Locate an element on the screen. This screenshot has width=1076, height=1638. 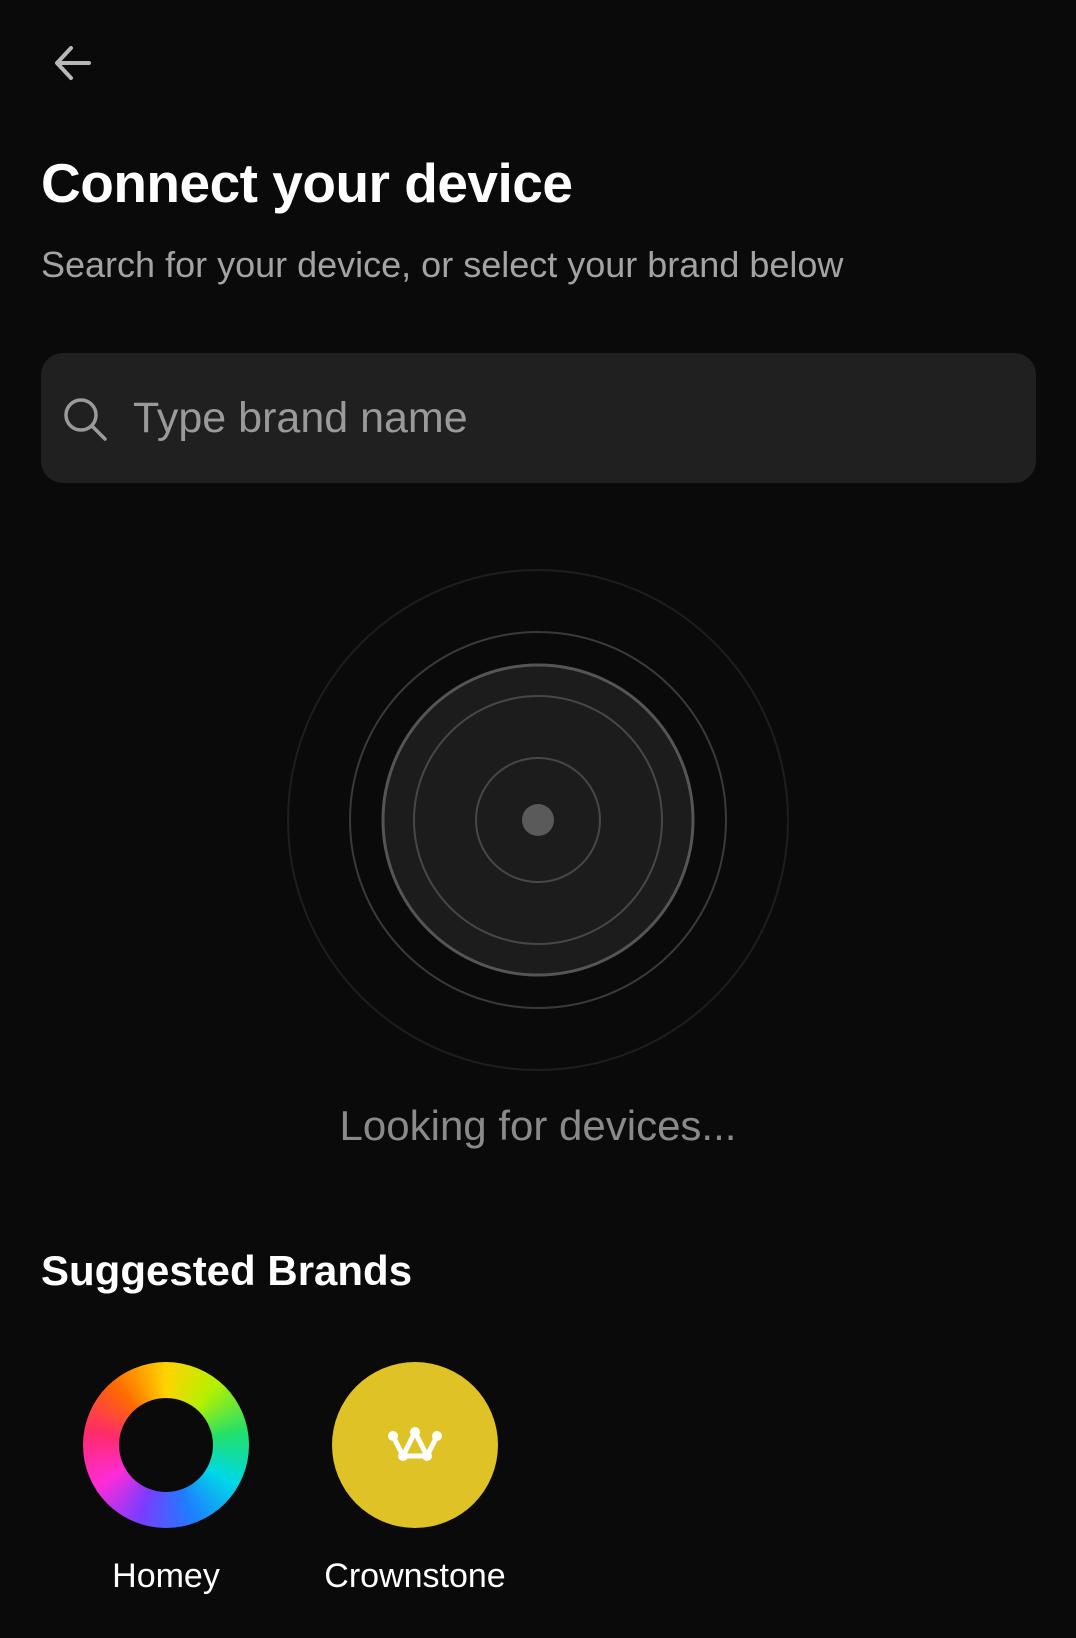
search-box is located at coordinates (538, 418).